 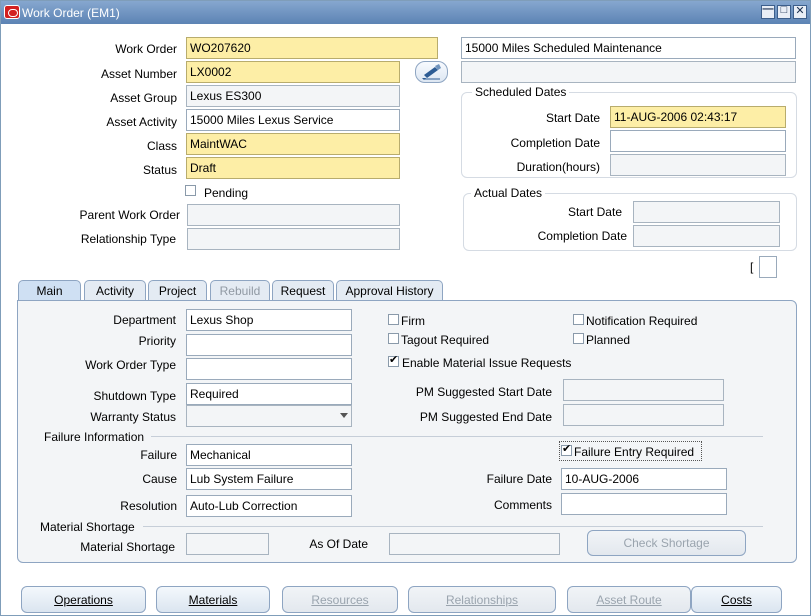 What do you see at coordinates (293, 72) in the screenshot?
I see `asset-number-field: LX0002` at bounding box center [293, 72].